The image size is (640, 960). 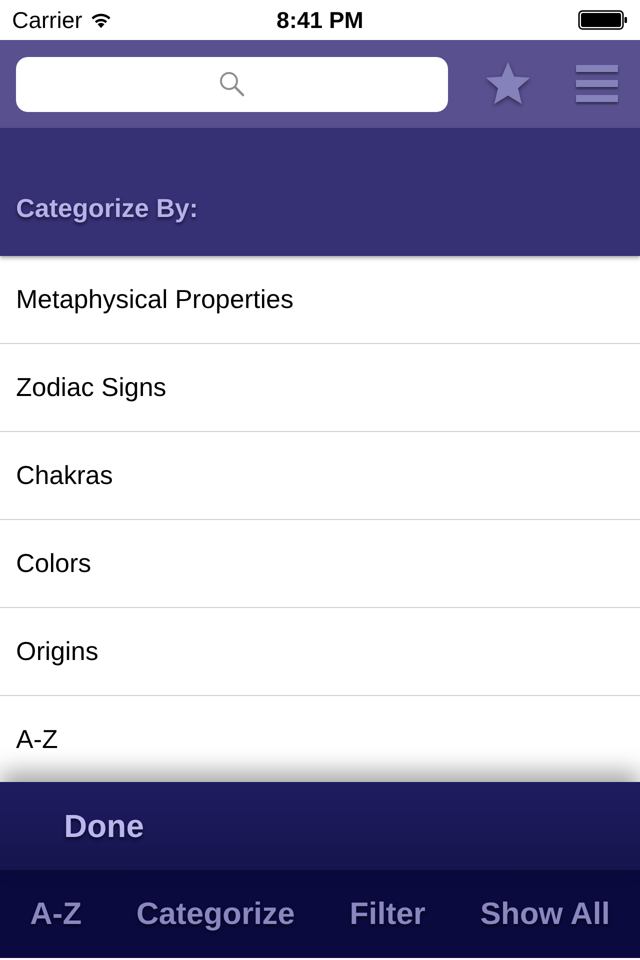 I want to click on search-icon, so click(x=232, y=84).